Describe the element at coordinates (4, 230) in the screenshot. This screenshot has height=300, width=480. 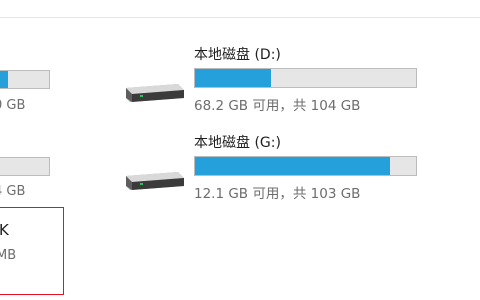
I see `selected-drive-title: K` at that location.